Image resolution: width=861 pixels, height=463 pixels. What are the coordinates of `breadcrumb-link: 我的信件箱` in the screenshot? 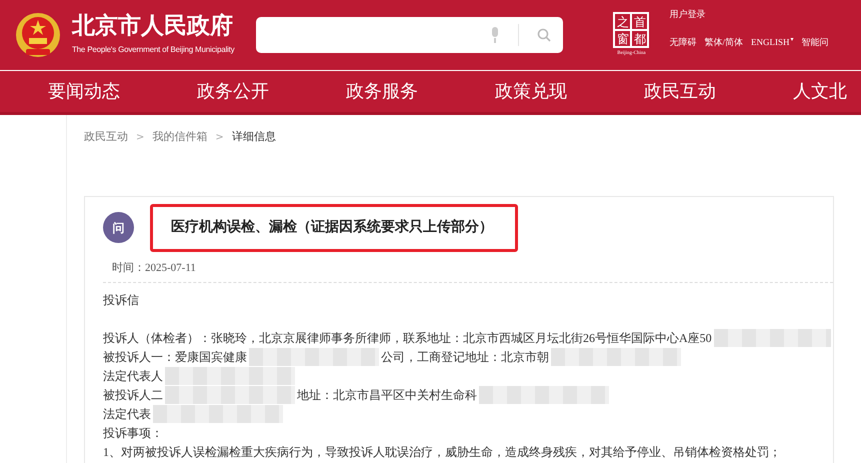 It's located at (180, 137).